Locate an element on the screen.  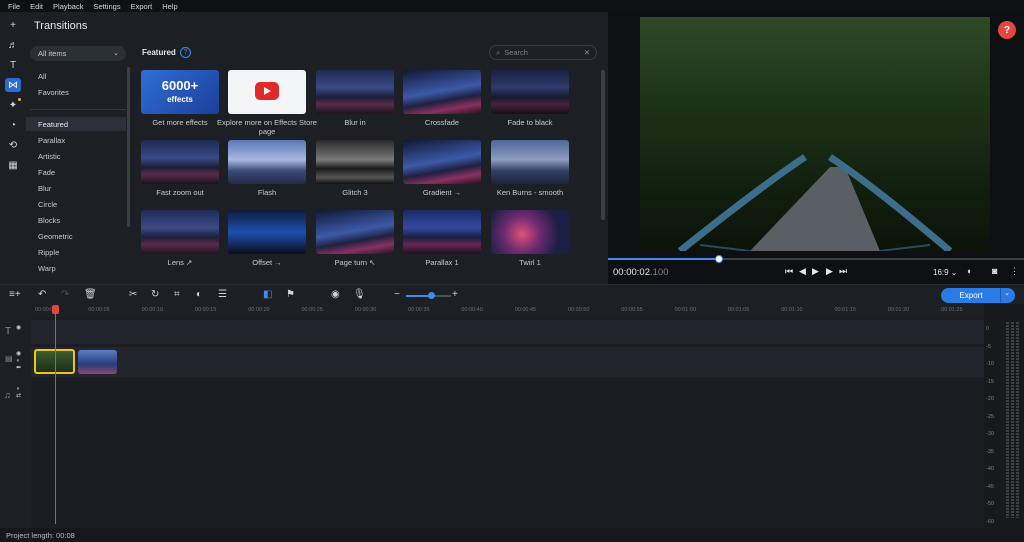
category-ripple: Ripple is located at coordinates (76, 252).